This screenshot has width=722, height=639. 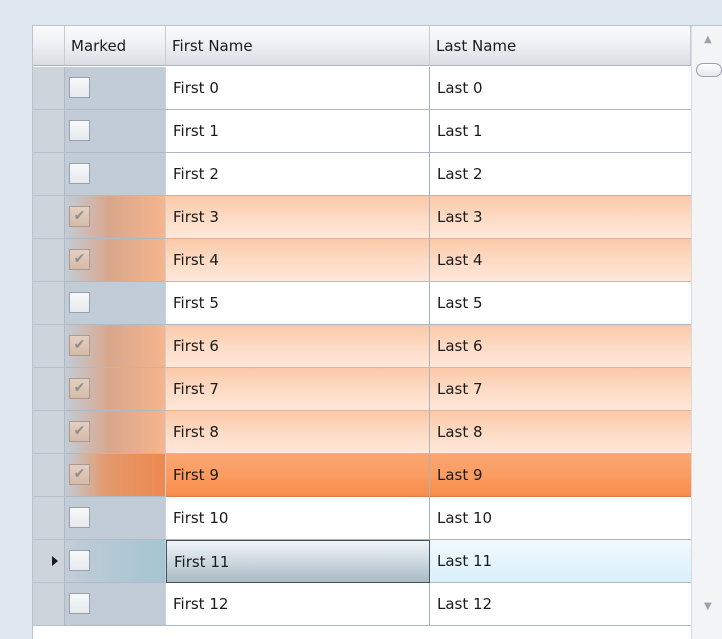 I want to click on table-row: First 0 Last 0, so click(x=362, y=88).